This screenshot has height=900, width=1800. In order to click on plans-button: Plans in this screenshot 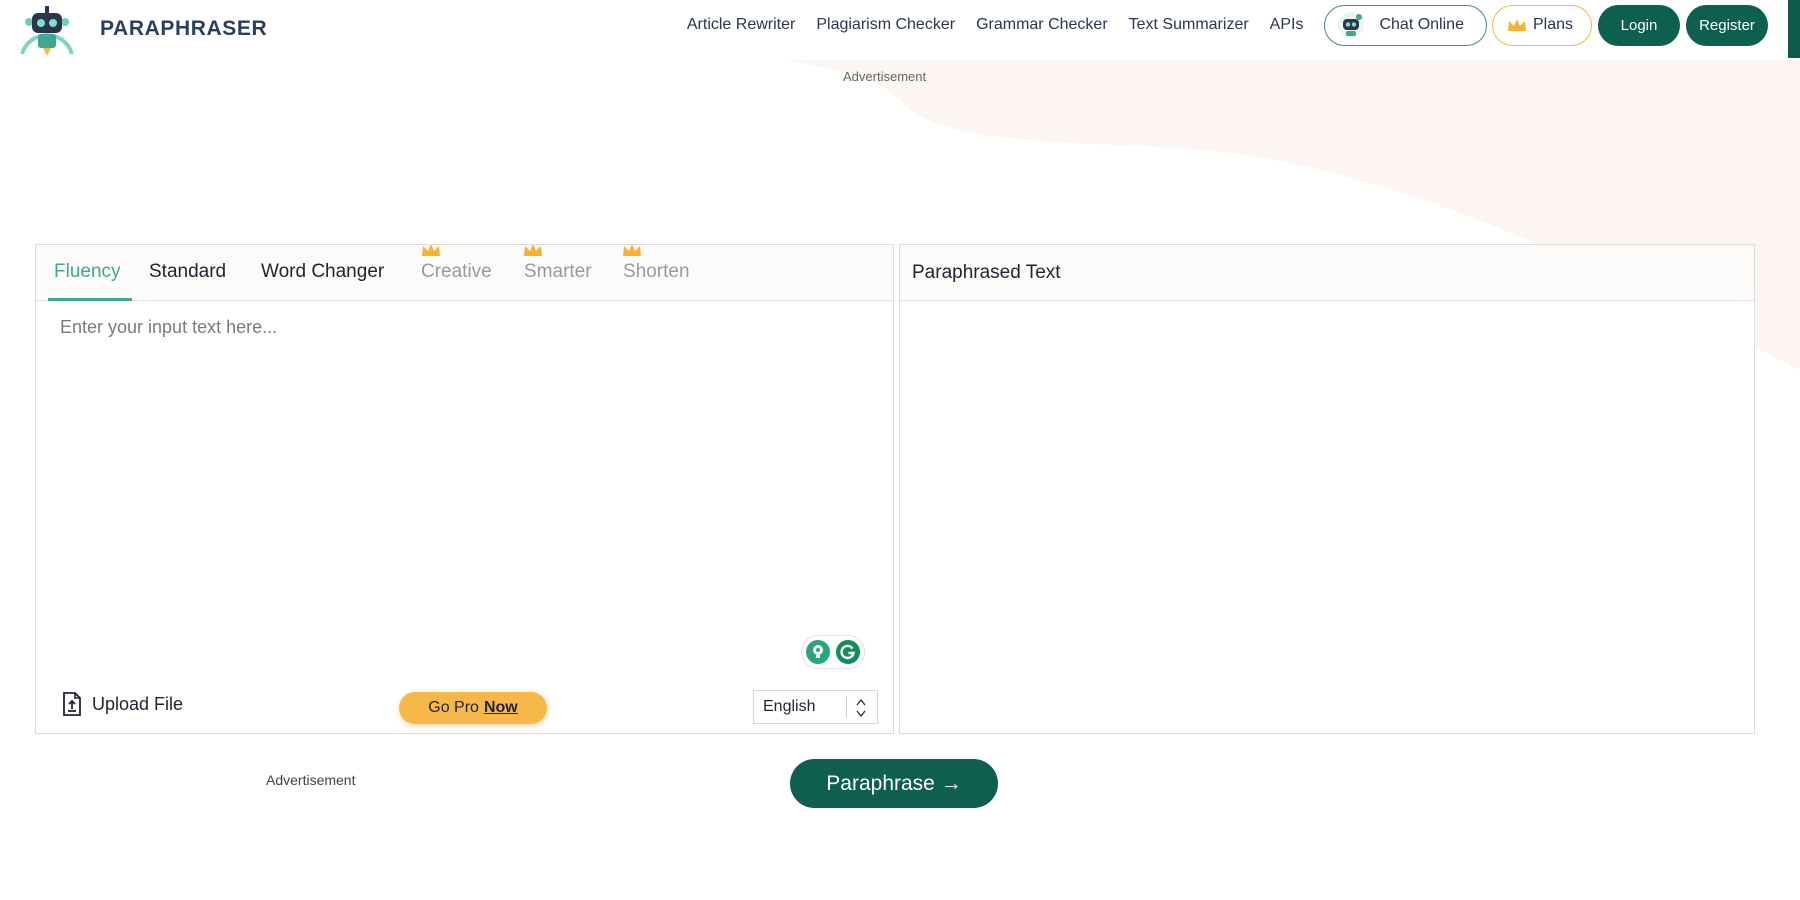, I will do `click(1541, 25)`.